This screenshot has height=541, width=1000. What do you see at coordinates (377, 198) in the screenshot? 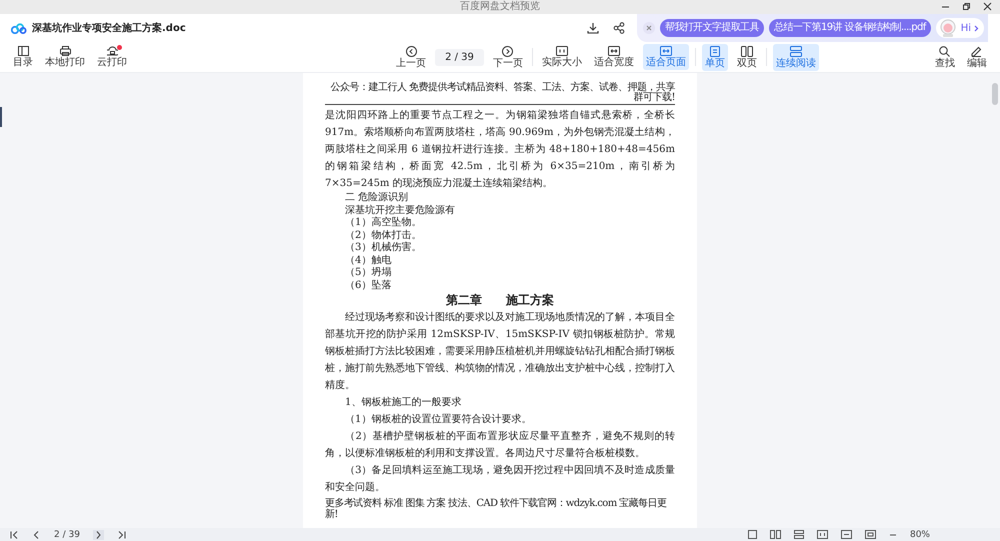
I see `list-item: 二 危险源识别` at bounding box center [377, 198].